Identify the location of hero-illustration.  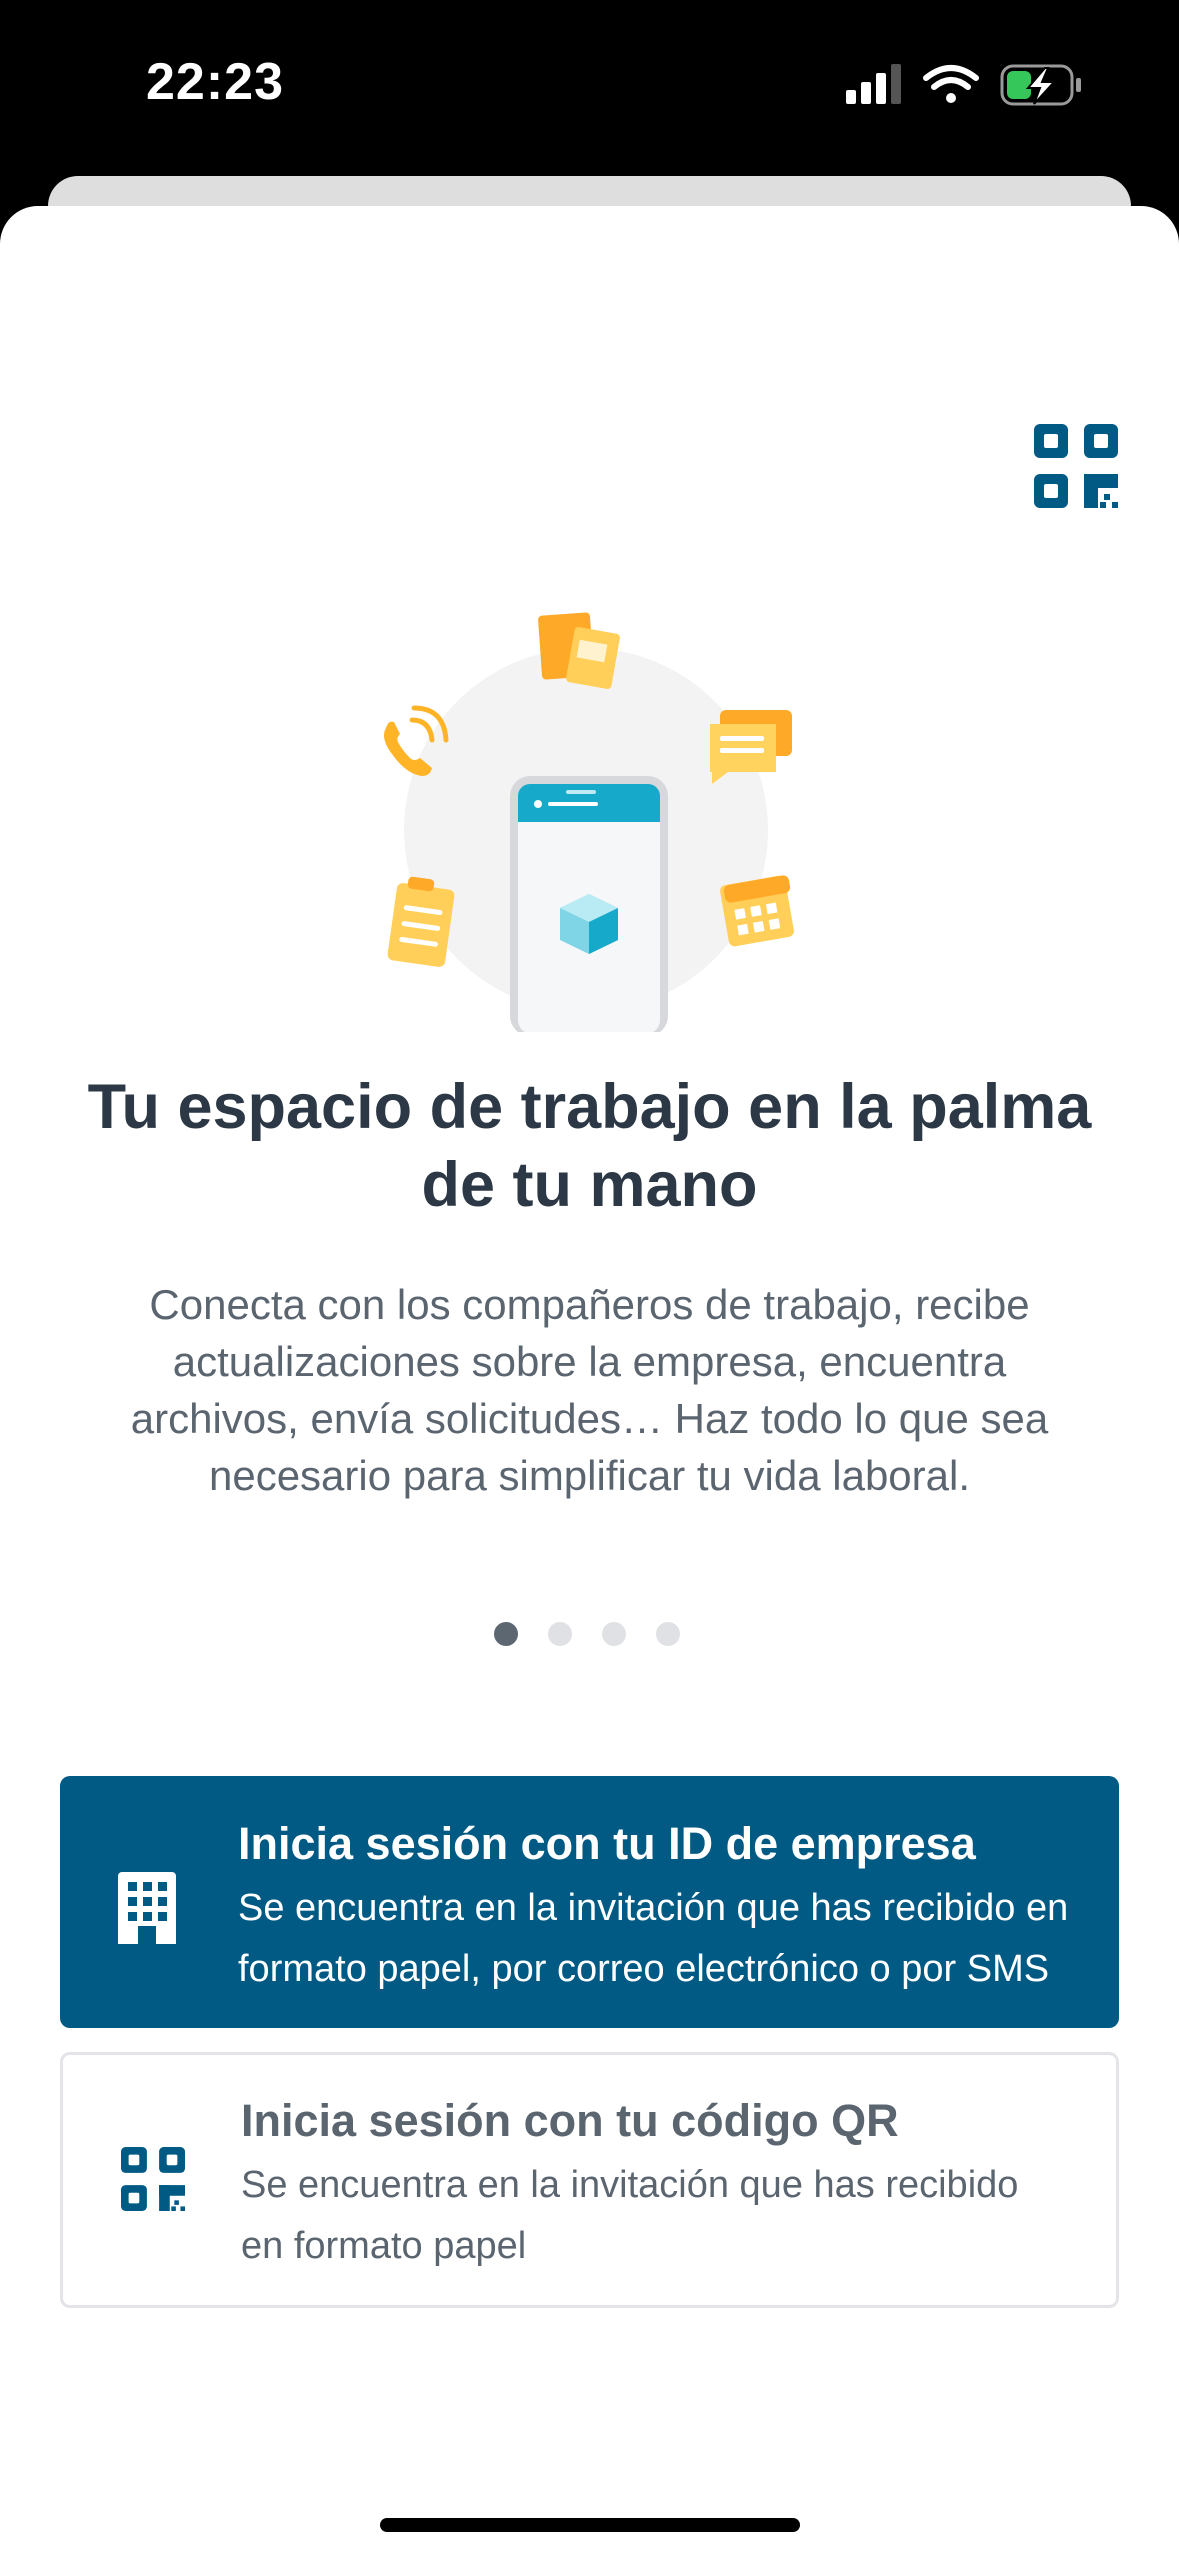
(590, 824).